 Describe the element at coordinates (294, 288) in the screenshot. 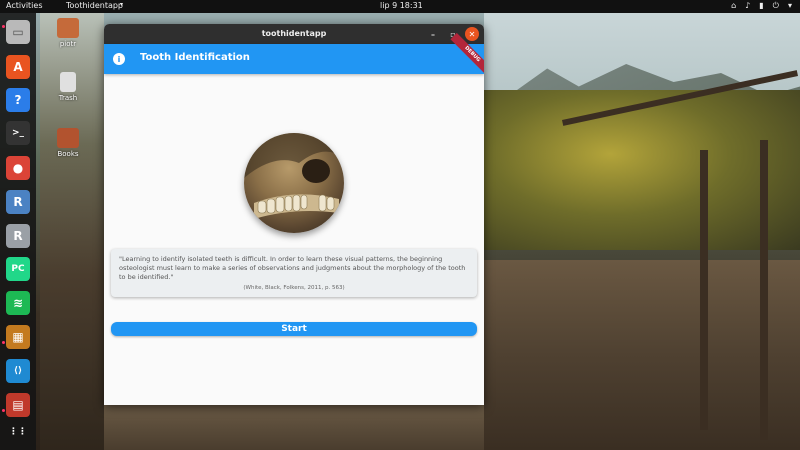

I see `quote-citation: (White, Black, Folkens, 2011, p. 563)` at that location.